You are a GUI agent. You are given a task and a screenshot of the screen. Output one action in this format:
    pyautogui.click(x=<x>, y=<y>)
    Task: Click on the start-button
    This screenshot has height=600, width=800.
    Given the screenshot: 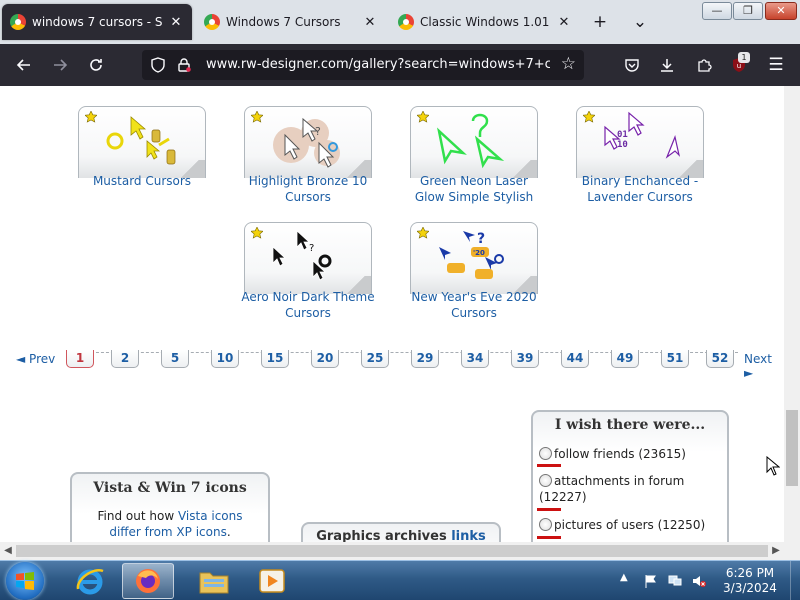 What is the action you would take?
    pyautogui.click(x=25, y=581)
    